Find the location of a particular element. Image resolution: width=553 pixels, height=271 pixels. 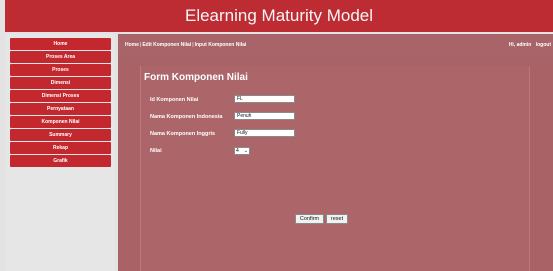

logout-link: logout is located at coordinates (543, 45).